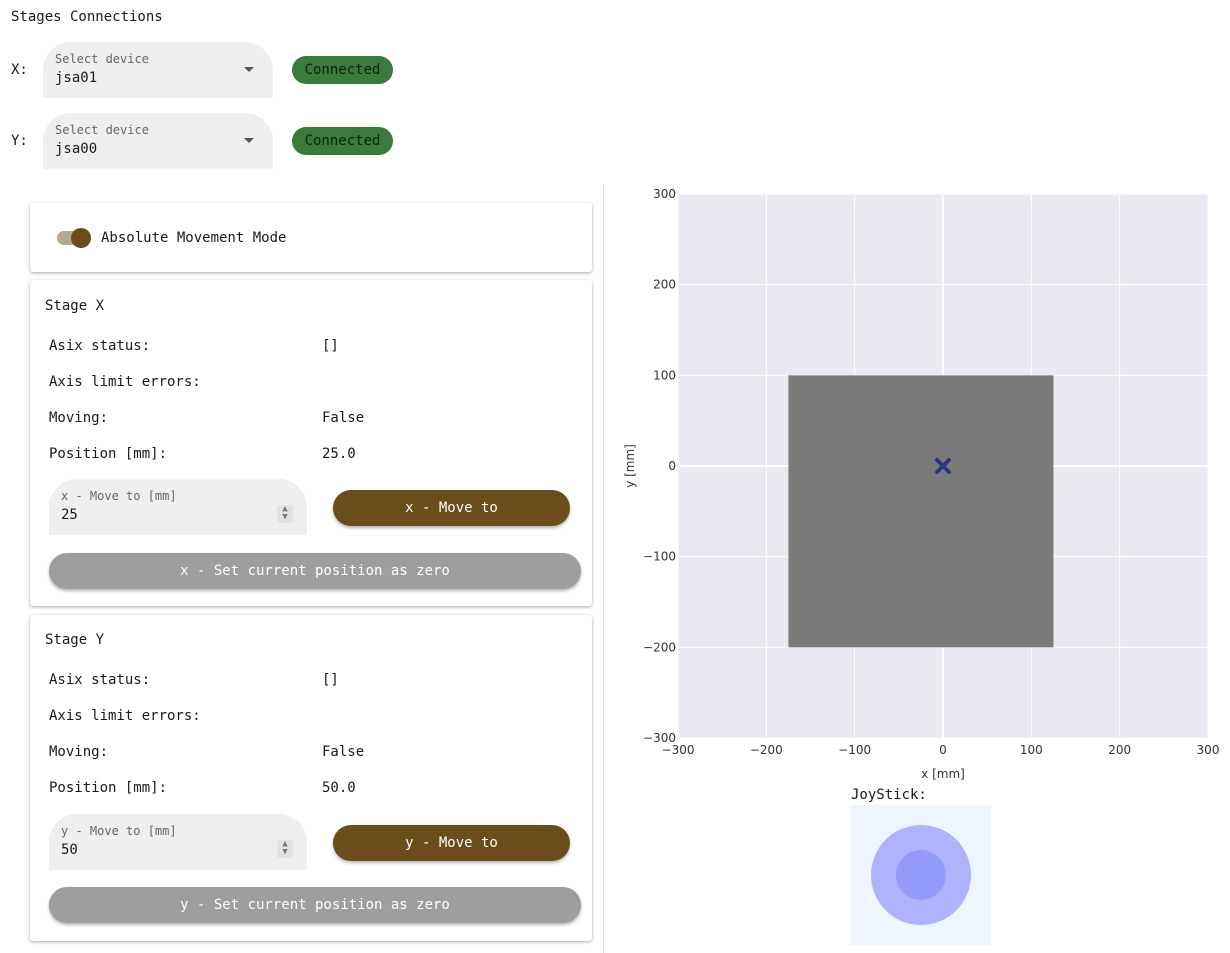 This screenshot has width=1230, height=953. I want to click on y-axis-title: y [mm], so click(630, 466).